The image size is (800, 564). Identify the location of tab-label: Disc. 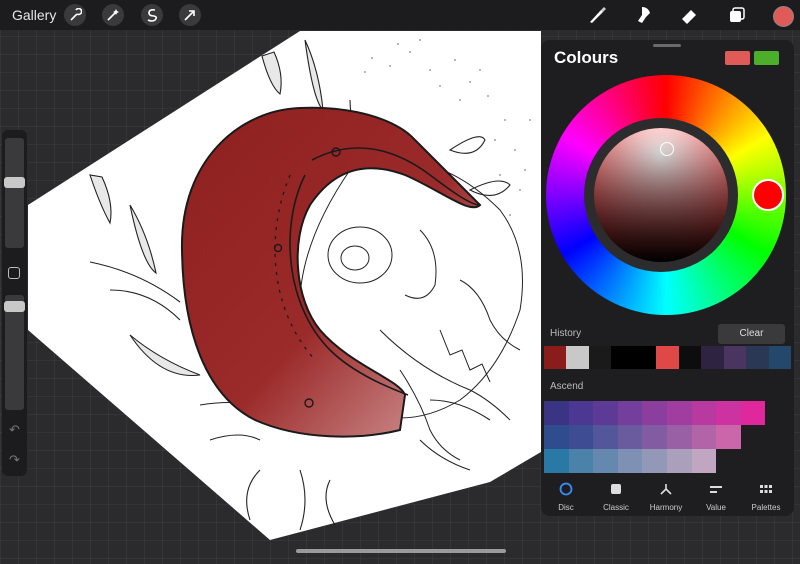
(566, 507).